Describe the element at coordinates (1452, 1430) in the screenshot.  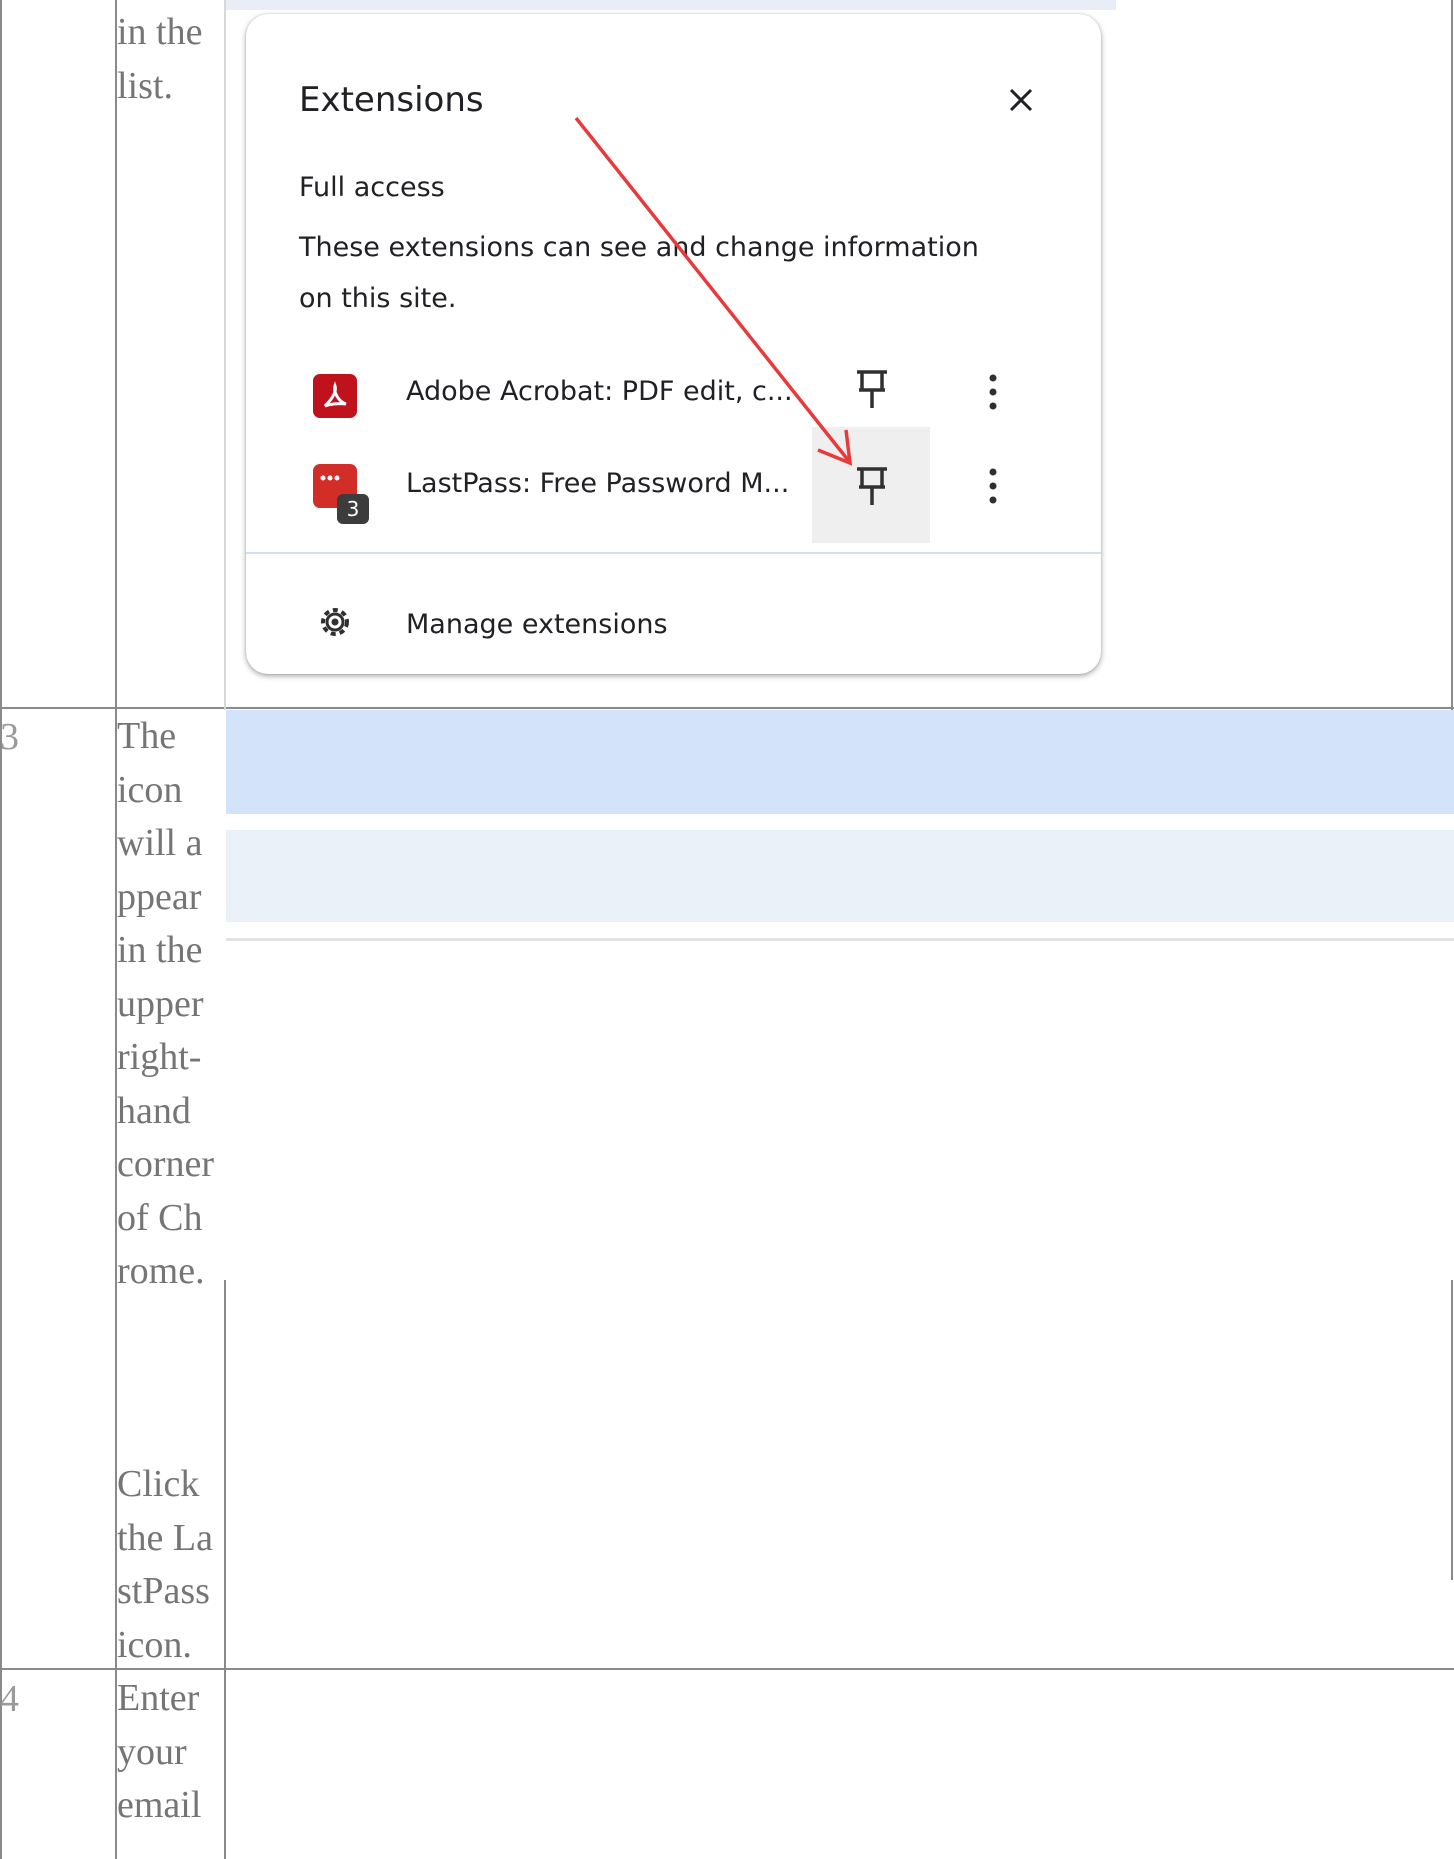
I see `table-right-border-lower` at that location.